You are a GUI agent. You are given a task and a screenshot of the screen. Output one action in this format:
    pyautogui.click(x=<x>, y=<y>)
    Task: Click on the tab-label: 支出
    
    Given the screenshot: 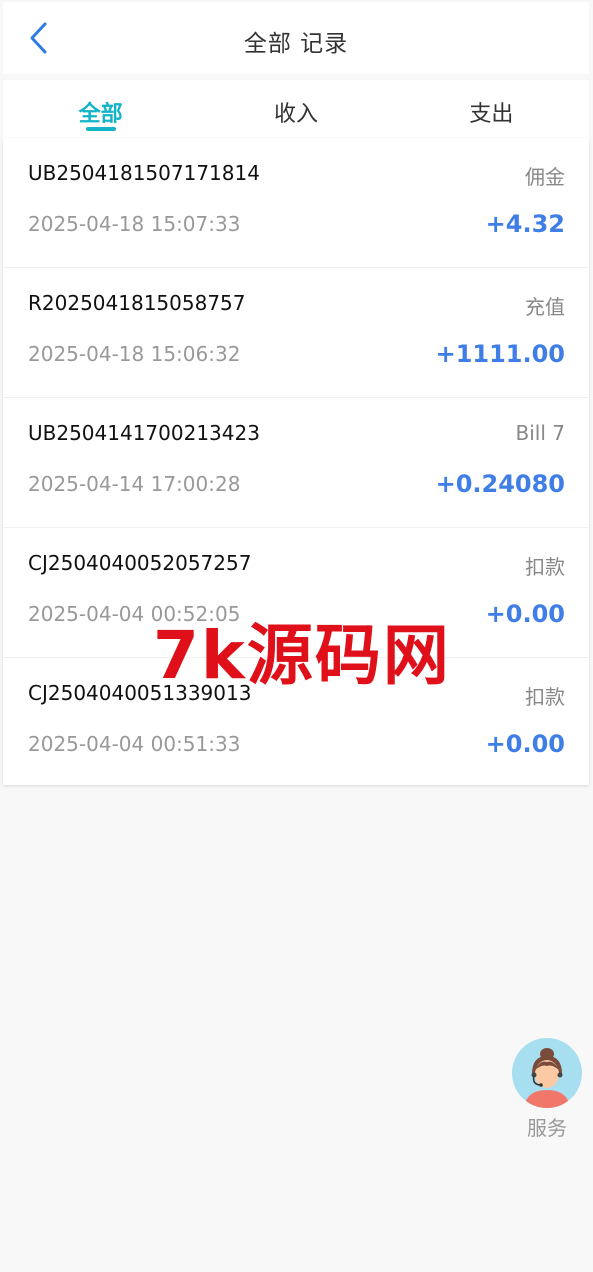 What is the action you would take?
    pyautogui.click(x=491, y=114)
    